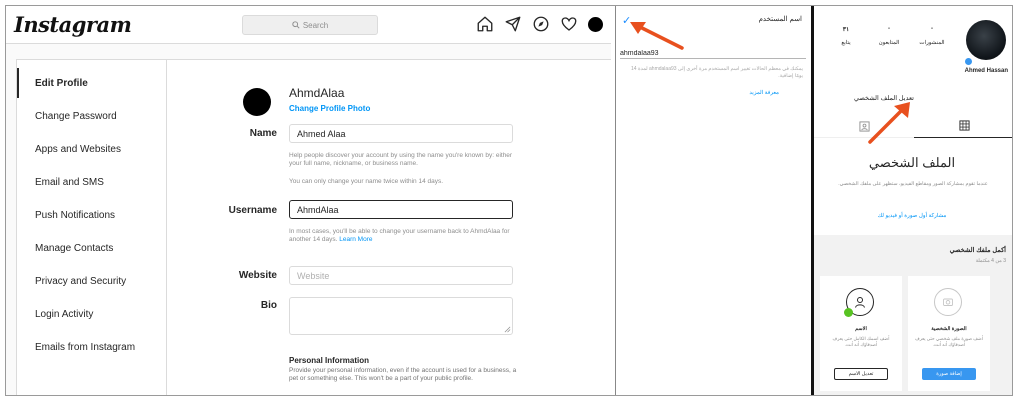 This screenshot has width=1018, height=401. I want to click on learn-more-link: معرفة المزيد, so click(764, 93).